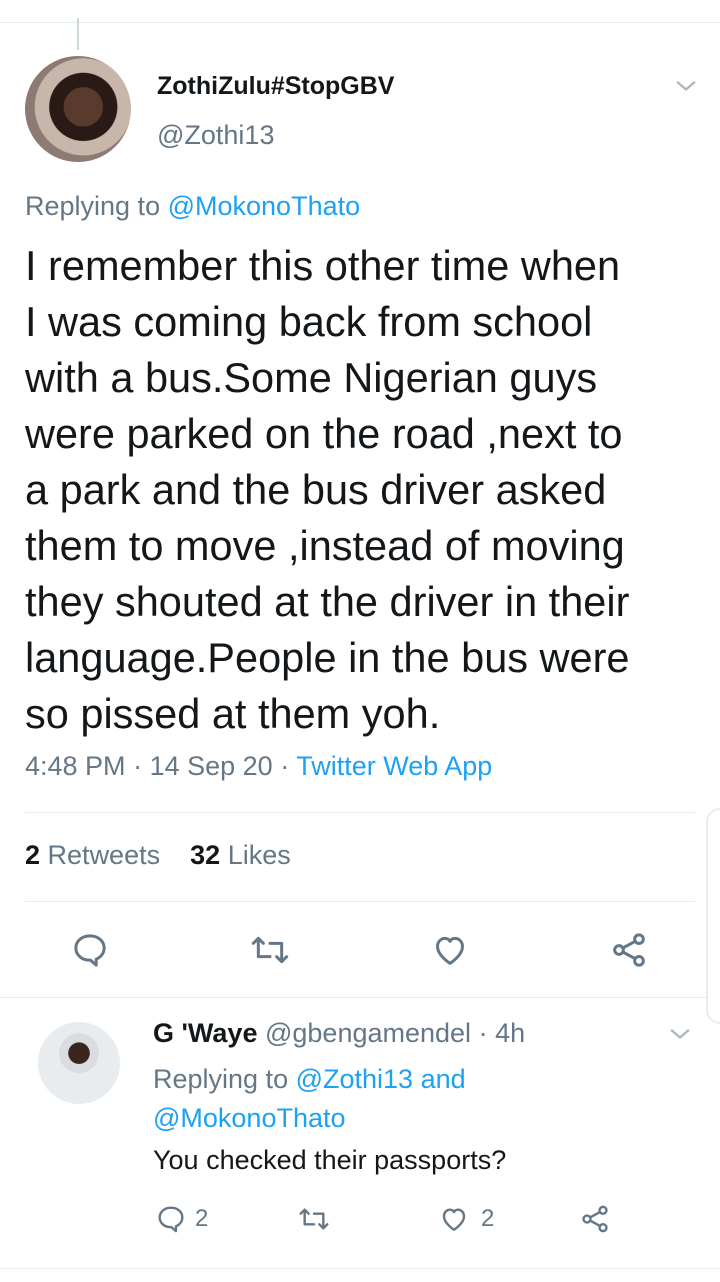 Image resolution: width=720 pixels, height=1282 pixels. I want to click on reply-replying-link-2: @MokonoThato, so click(249, 1118).